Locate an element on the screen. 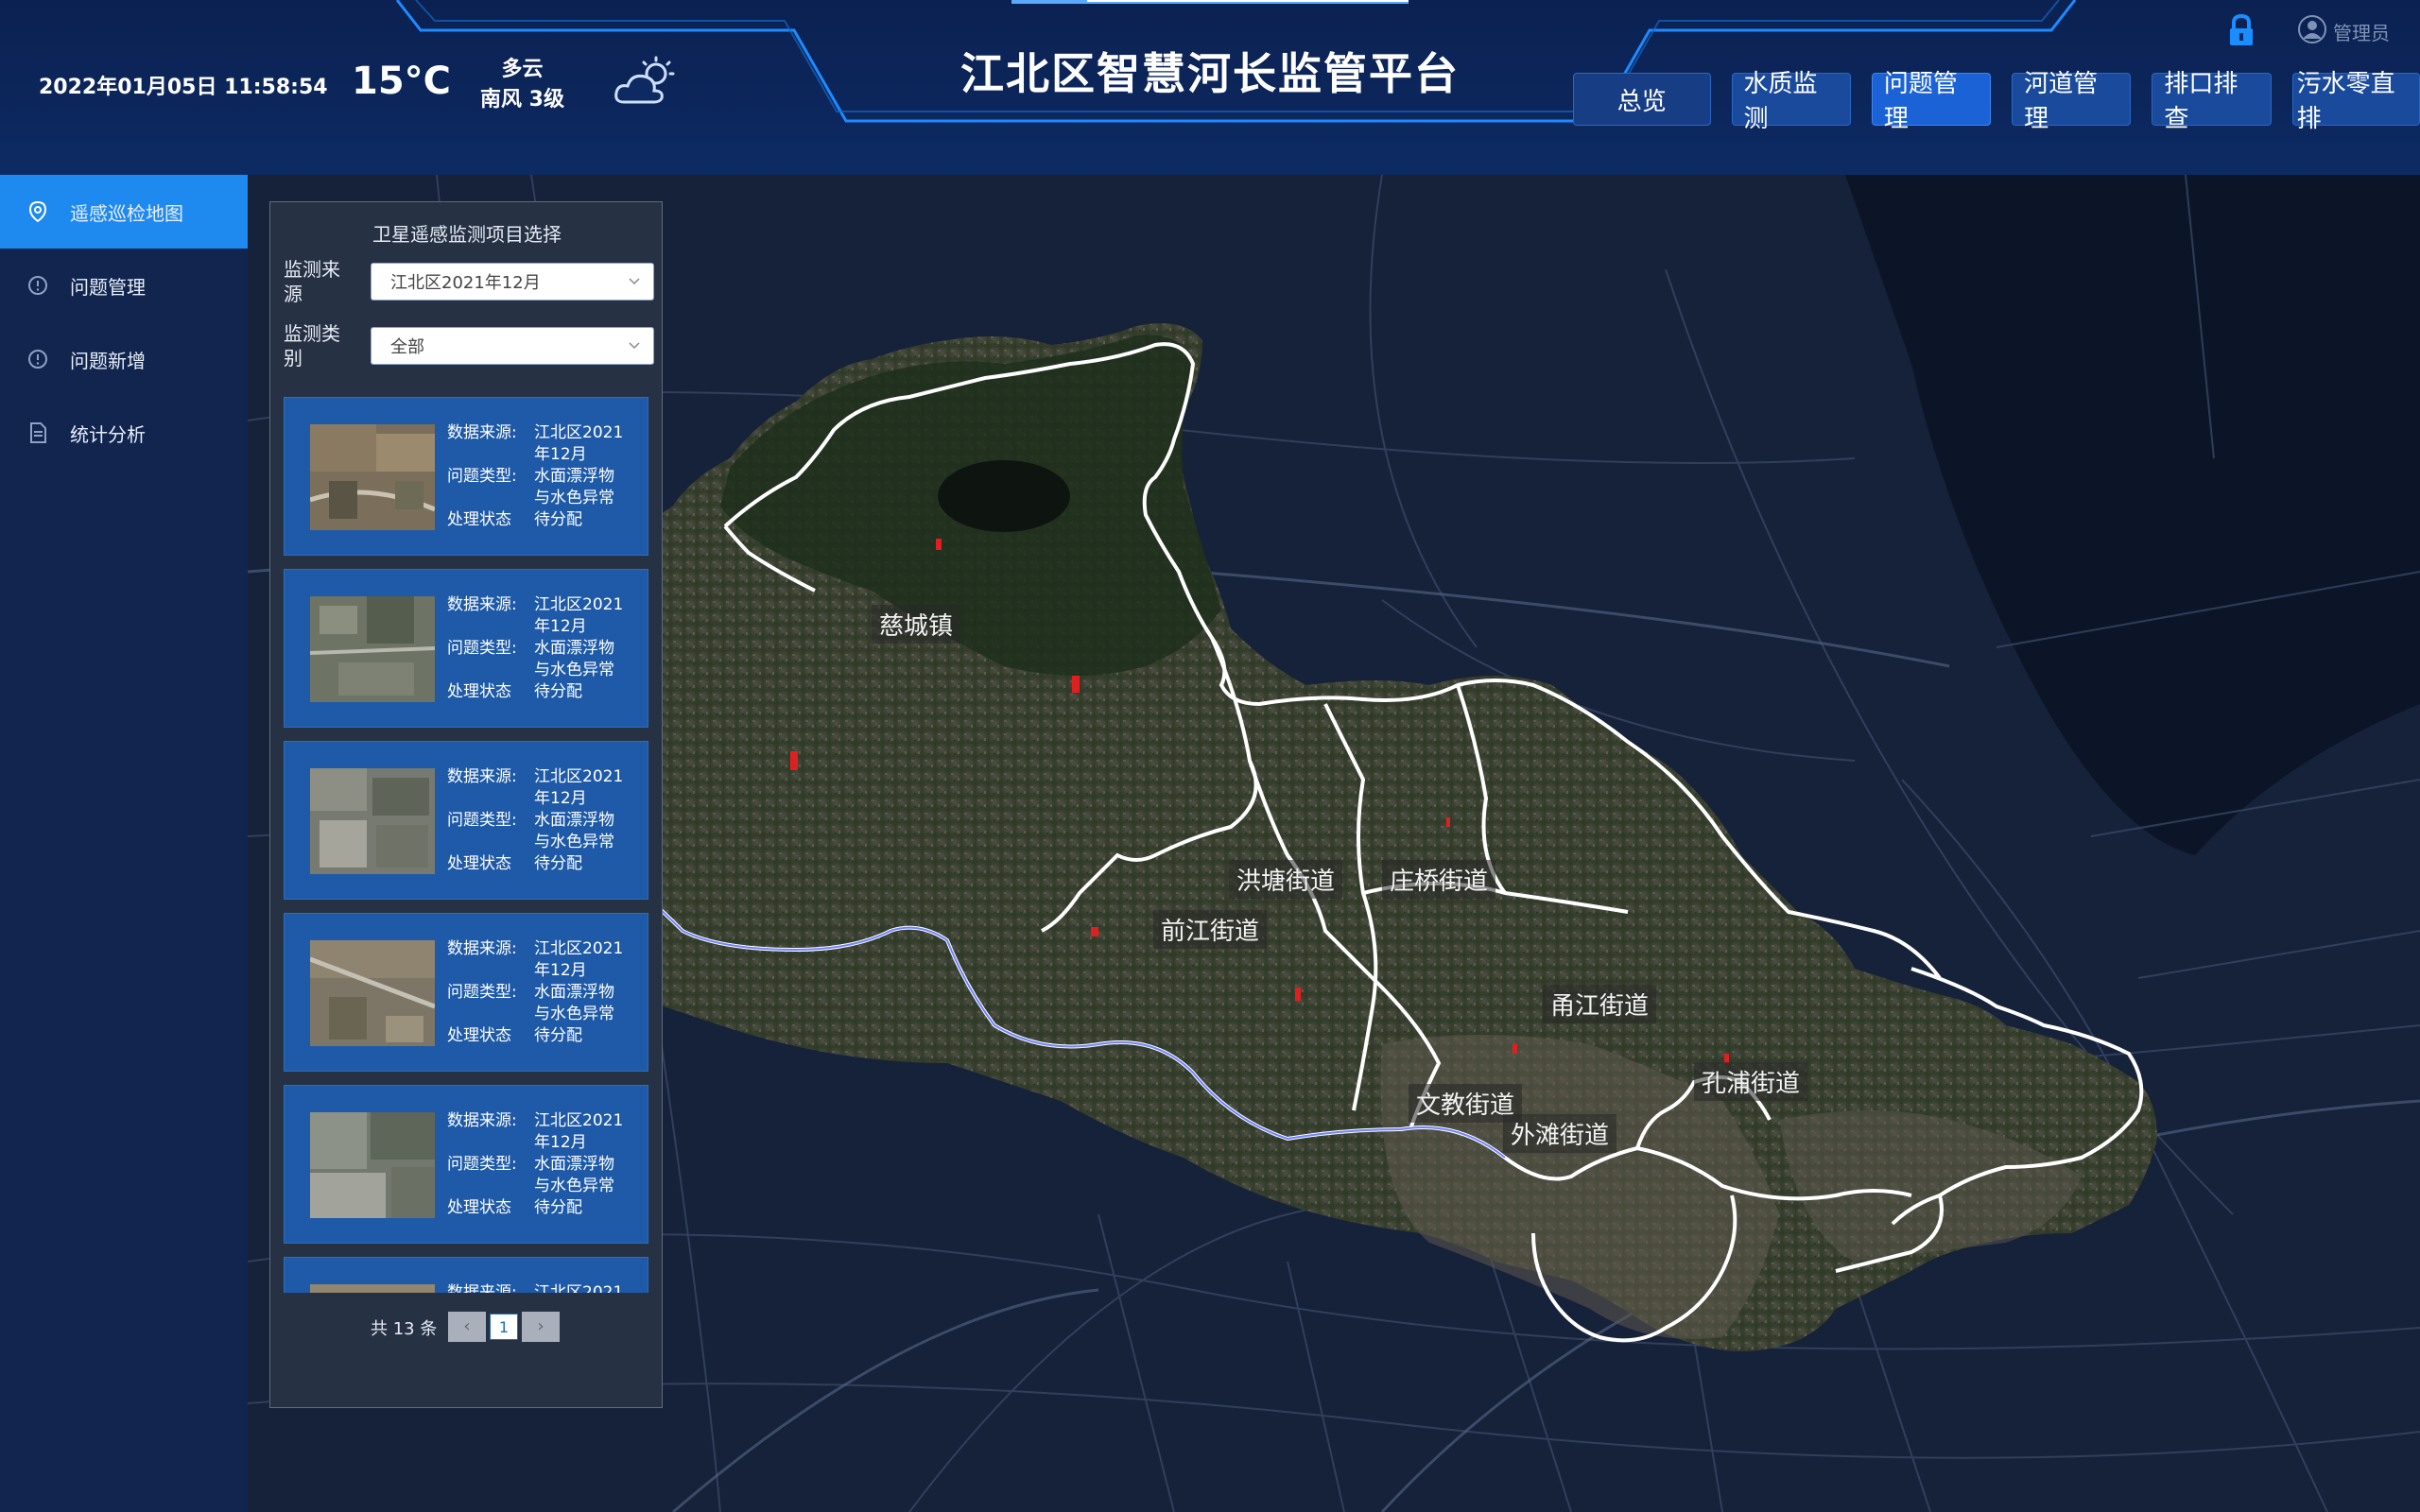 The image size is (2420, 1512). panel-title: 卫星遥感监测项目选择 is located at coordinates (467, 234).